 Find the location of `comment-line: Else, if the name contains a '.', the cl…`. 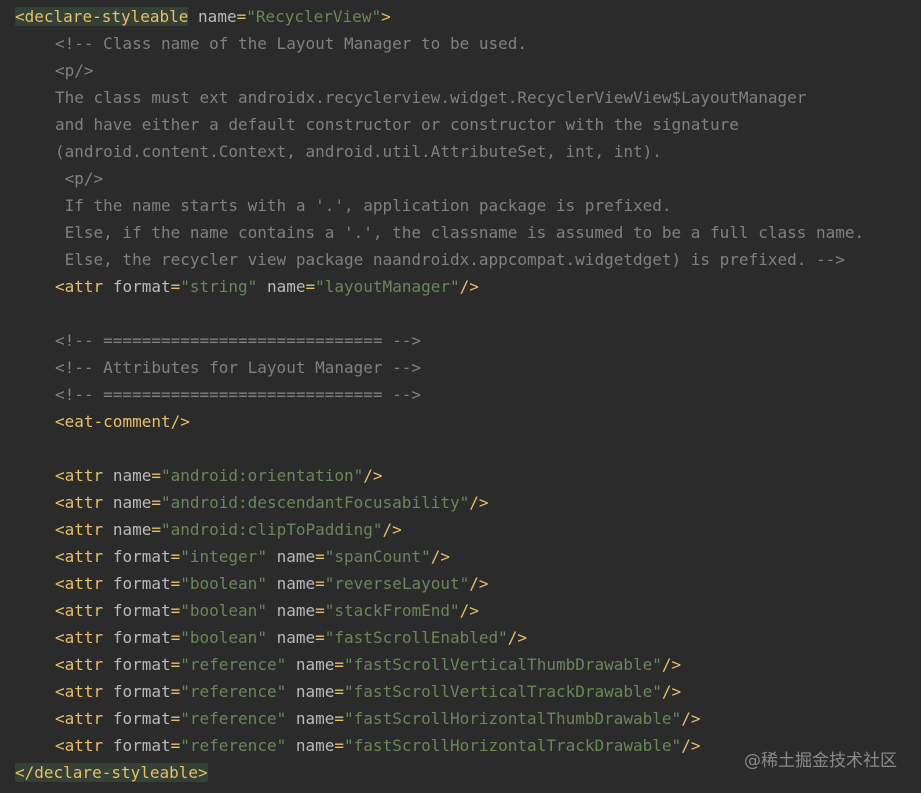

comment-line: Else, if the name contains a '.', the cl… is located at coordinates (460, 232).